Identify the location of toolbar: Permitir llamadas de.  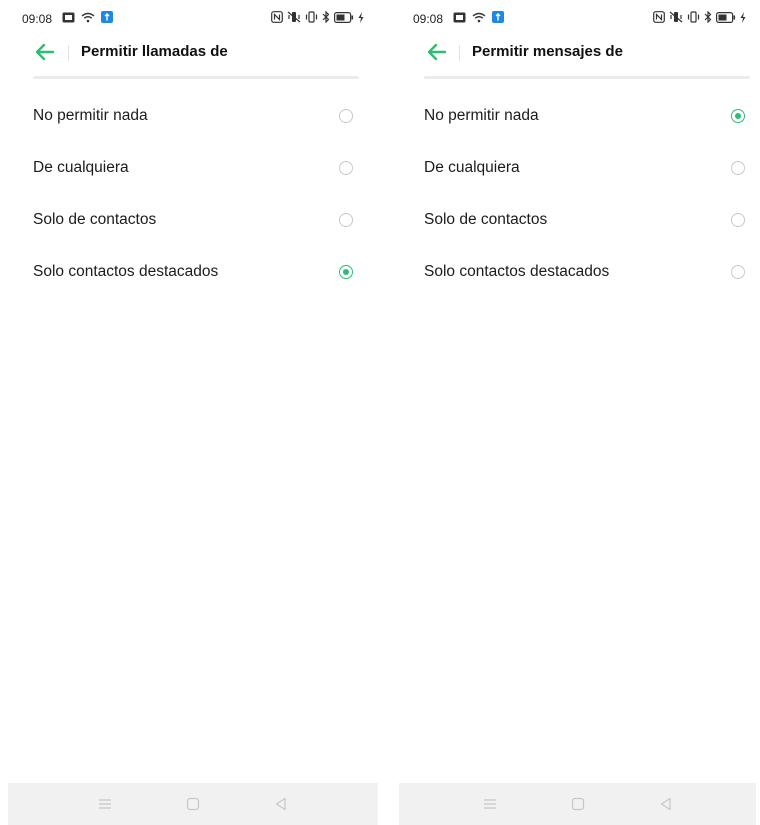
(189, 53).